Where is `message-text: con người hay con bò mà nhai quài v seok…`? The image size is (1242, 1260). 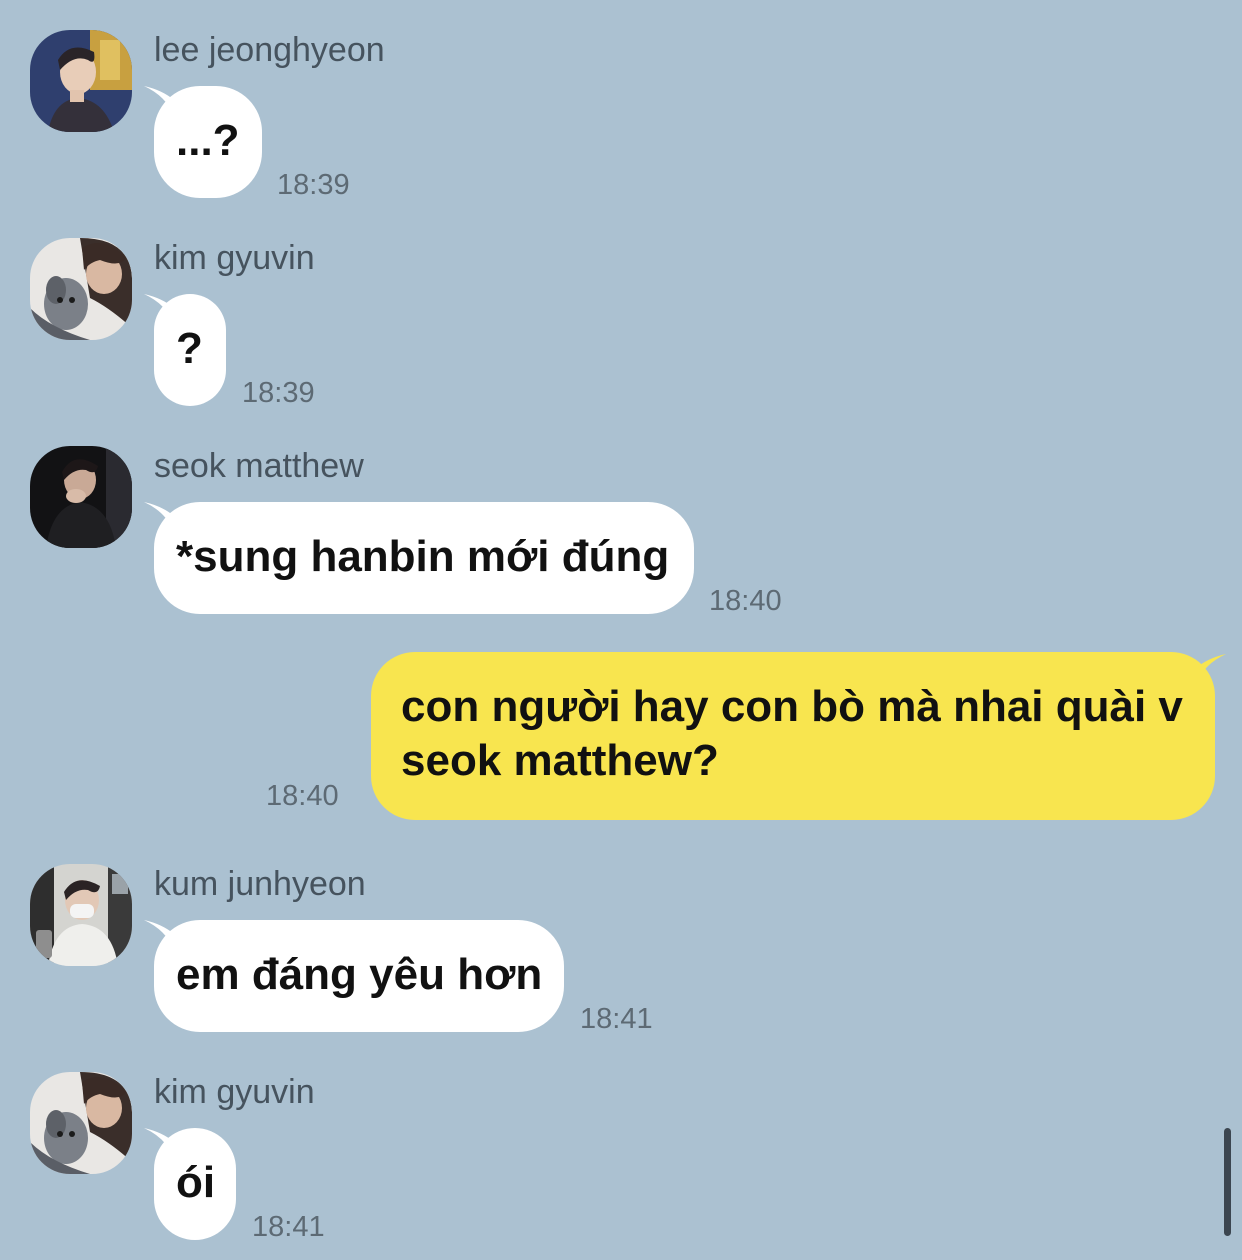
message-text: con người hay con bò mà nhai quài v seok… is located at coordinates (792, 733).